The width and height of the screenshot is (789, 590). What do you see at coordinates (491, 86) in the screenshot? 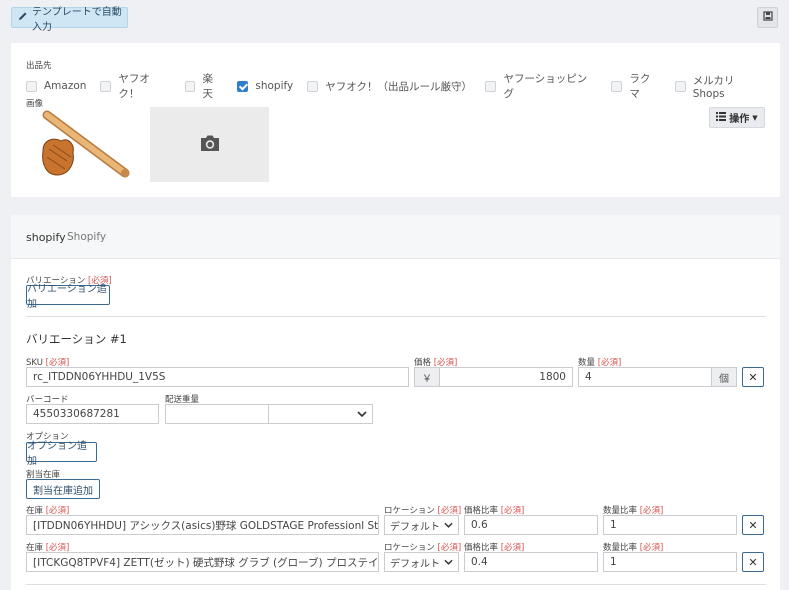
I see `checkbox-yahoo-shopping` at bounding box center [491, 86].